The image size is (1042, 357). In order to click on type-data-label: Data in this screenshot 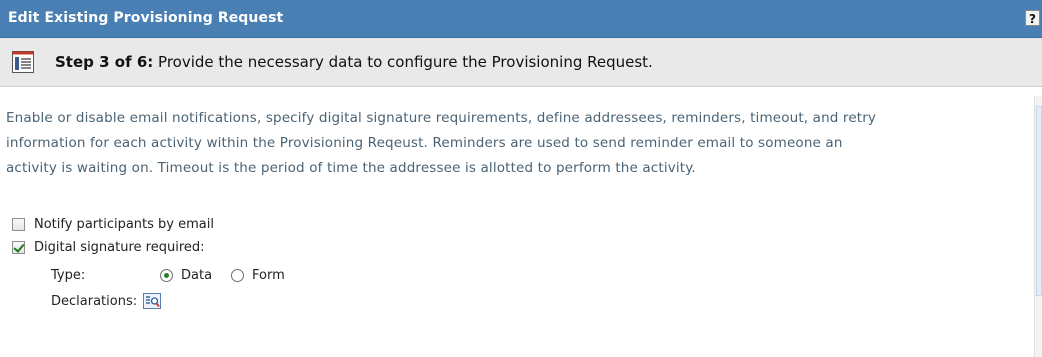, I will do `click(197, 275)`.